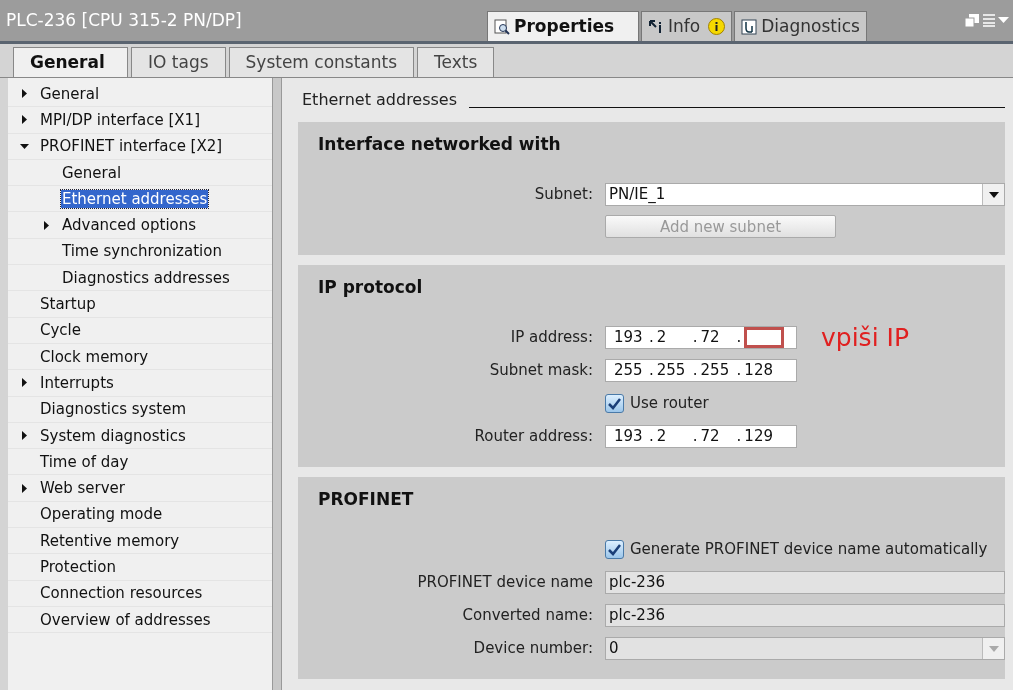 The image size is (1013, 690). I want to click on field-label: IP address:, so click(551, 338).